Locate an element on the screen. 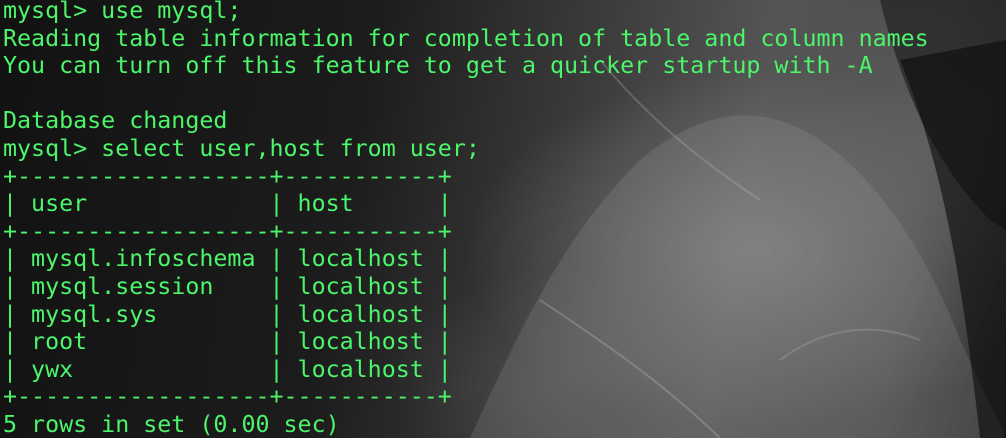 This screenshot has width=1006, height=438. table-row: | ywx | localhost | is located at coordinates (227, 369).